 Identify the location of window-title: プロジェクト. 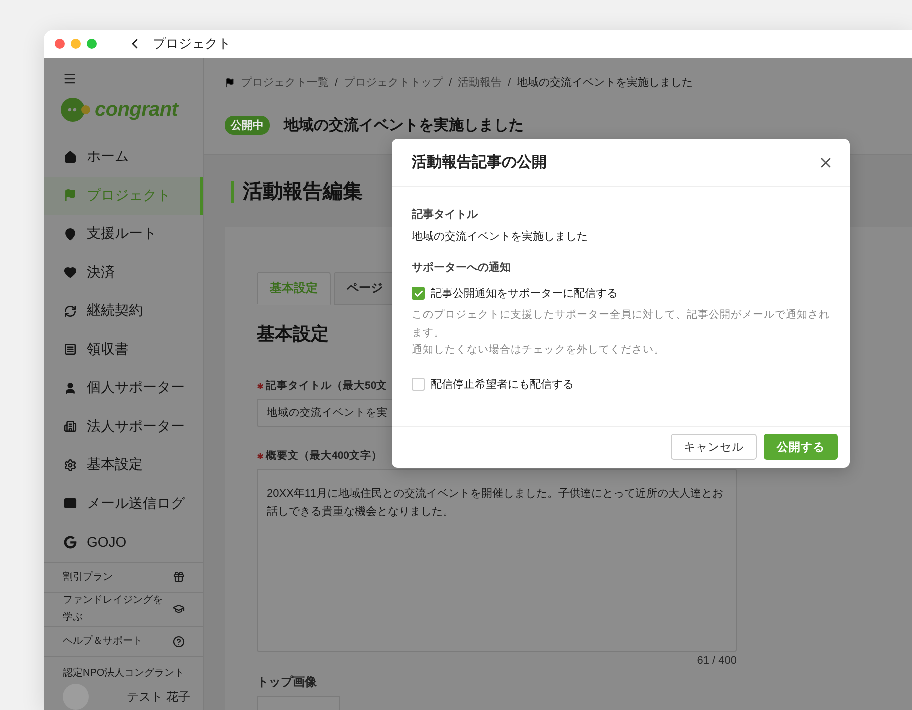
(192, 44).